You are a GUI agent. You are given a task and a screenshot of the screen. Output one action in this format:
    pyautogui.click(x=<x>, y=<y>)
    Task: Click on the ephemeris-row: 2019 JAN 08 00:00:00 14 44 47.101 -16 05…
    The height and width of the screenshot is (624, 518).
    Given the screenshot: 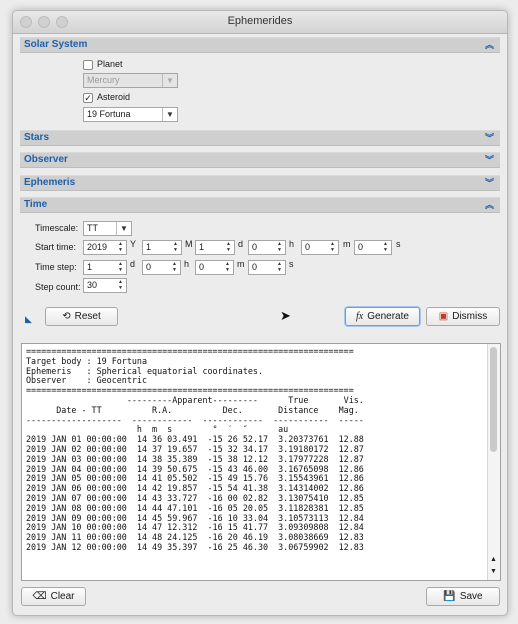 What is the action you would take?
    pyautogui.click(x=195, y=507)
    